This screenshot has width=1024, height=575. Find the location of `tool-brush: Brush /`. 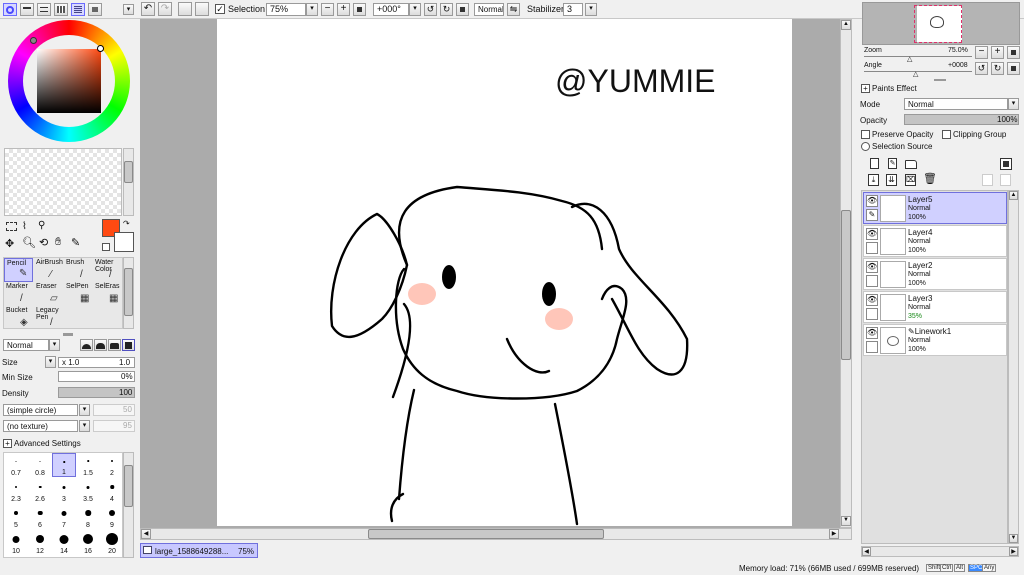

tool-brush: Brush / is located at coordinates (78, 270).